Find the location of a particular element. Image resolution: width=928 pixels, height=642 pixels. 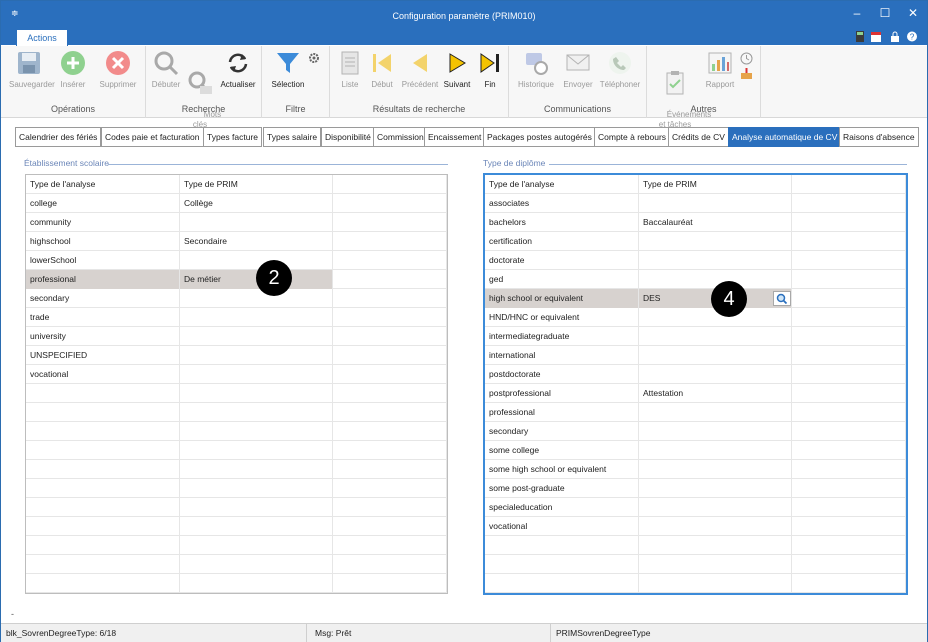

table-row: postprofessional Attestation is located at coordinates (695, 393).